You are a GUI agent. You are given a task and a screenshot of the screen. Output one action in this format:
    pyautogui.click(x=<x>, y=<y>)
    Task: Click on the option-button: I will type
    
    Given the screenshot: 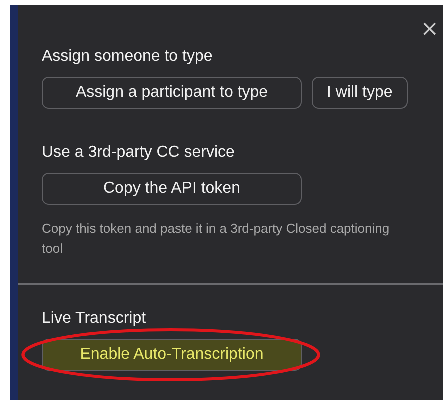 What is the action you would take?
    pyautogui.click(x=360, y=93)
    